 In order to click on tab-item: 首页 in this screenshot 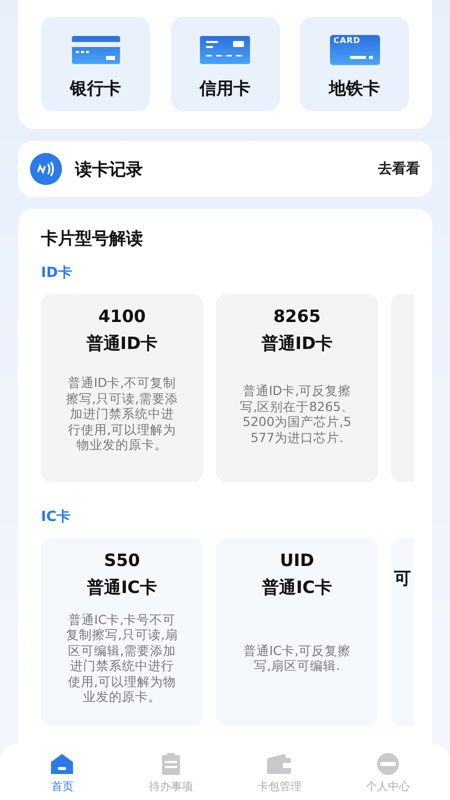, I will do `click(62, 769)`.